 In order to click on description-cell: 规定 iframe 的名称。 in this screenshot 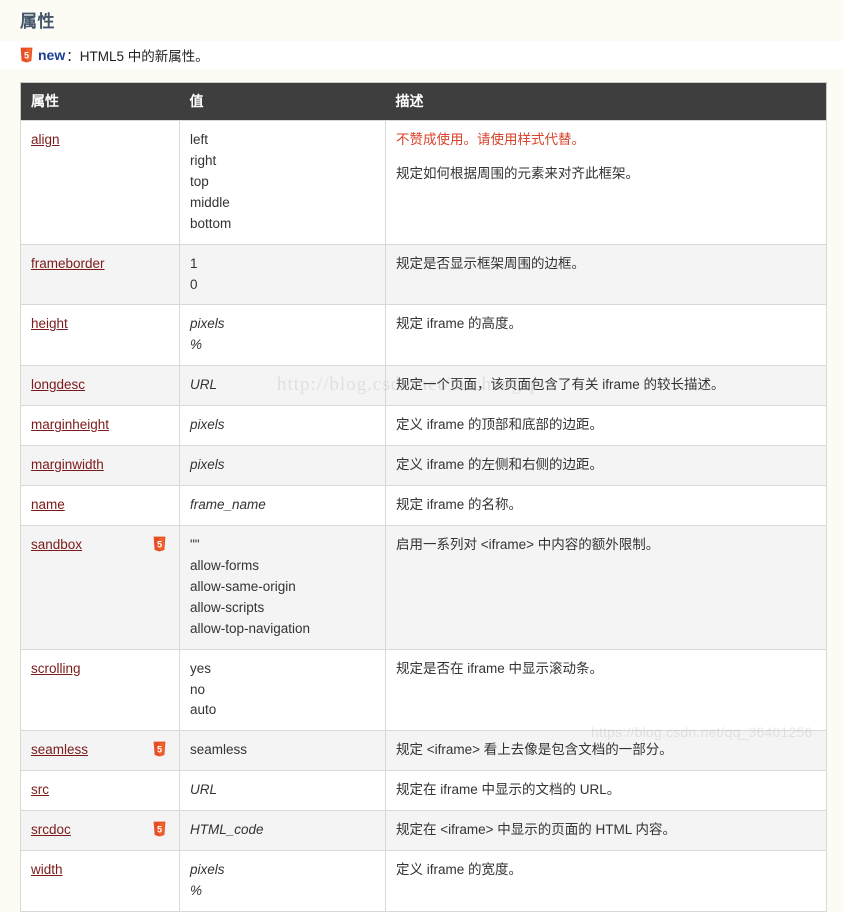, I will do `click(606, 505)`.